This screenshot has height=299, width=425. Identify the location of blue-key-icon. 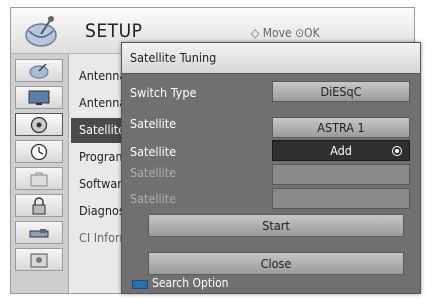
(140, 284).